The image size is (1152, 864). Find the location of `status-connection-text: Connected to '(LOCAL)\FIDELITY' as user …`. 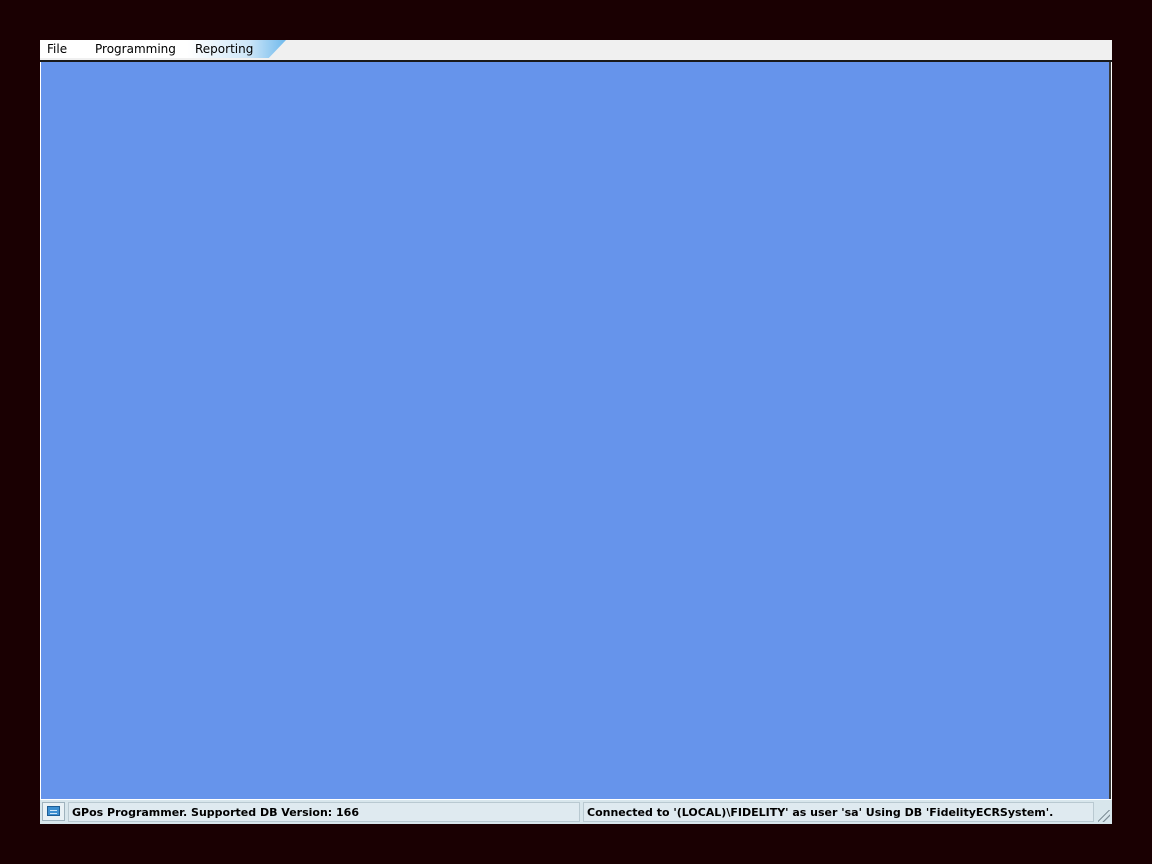

status-connection-text: Connected to '(LOCAL)\FIDELITY' as user … is located at coordinates (838, 812).